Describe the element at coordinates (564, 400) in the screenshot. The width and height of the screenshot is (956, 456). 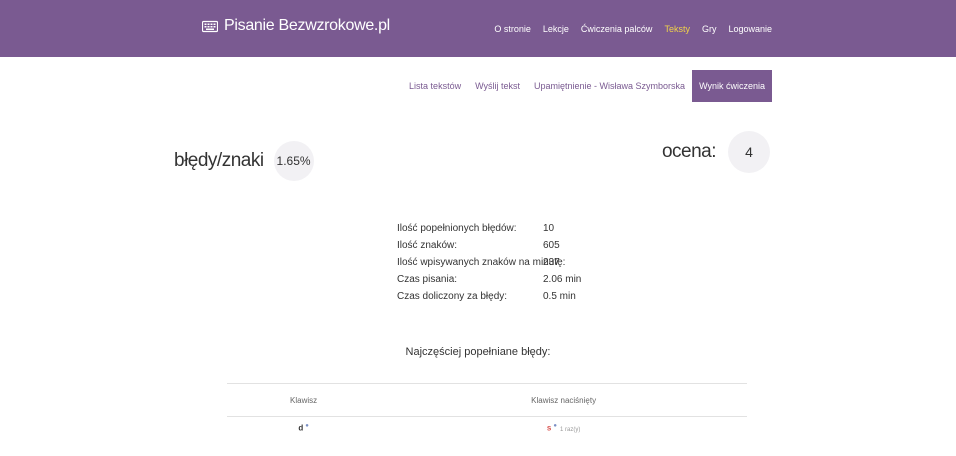
I see `column-header-pressed: Klawisz naciśnięty` at that location.